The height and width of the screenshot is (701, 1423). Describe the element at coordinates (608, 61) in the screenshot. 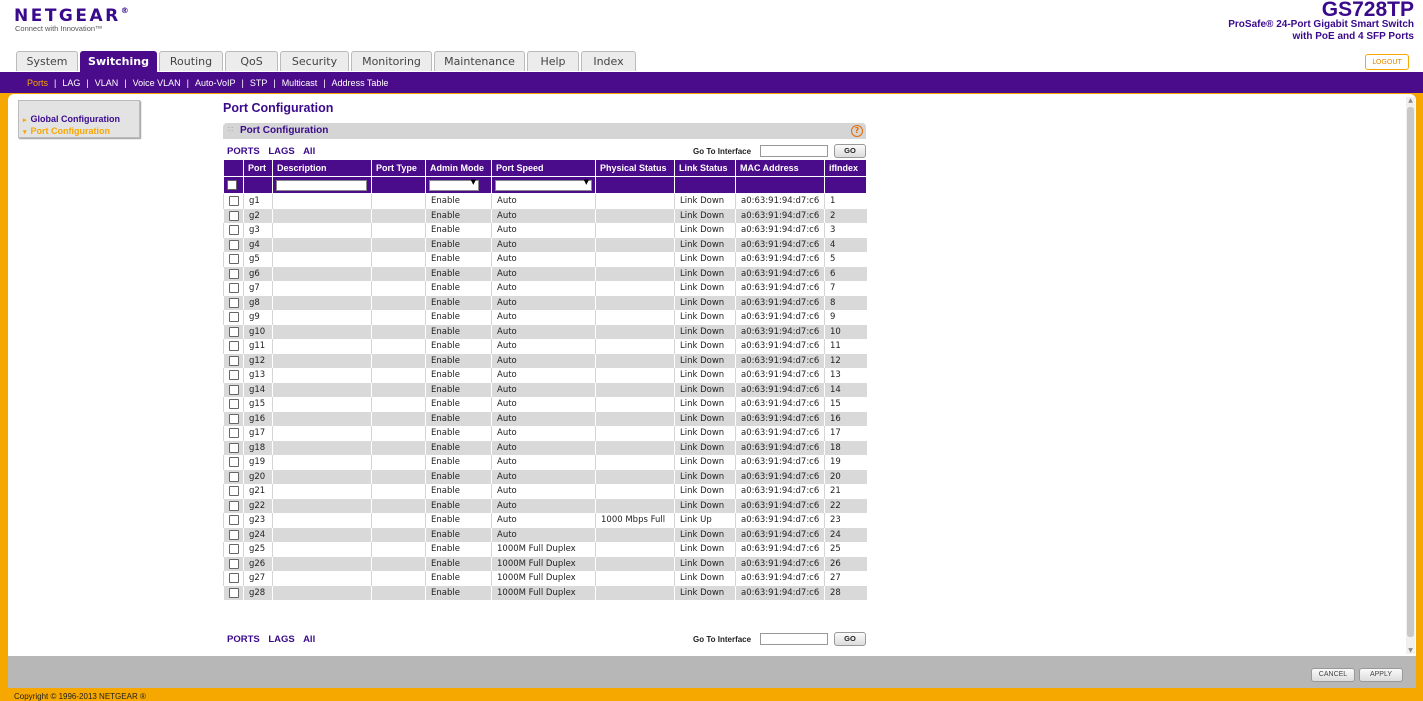

I see `tab-index: Index` at that location.